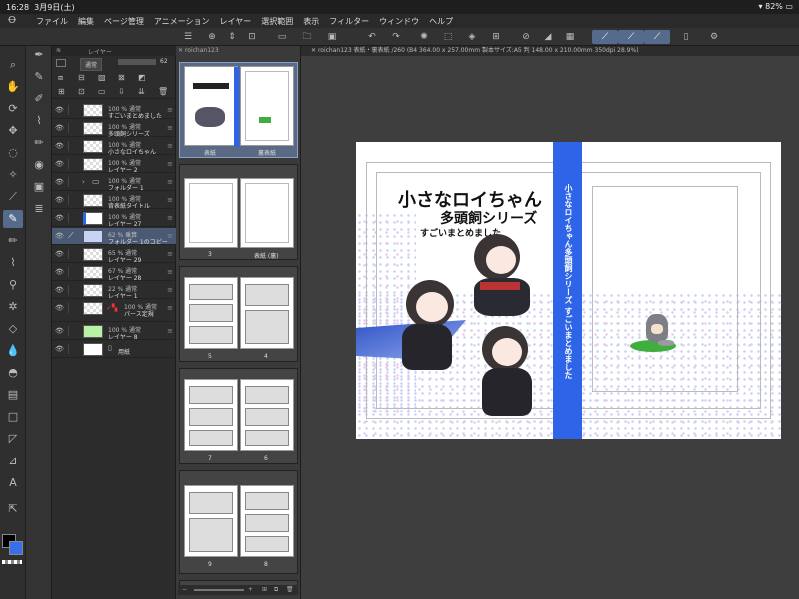 This screenshot has width=799, height=599. What do you see at coordinates (198, 50) in the screenshot?
I see `page-manager-tab: ✕ roichan123` at bounding box center [198, 50].